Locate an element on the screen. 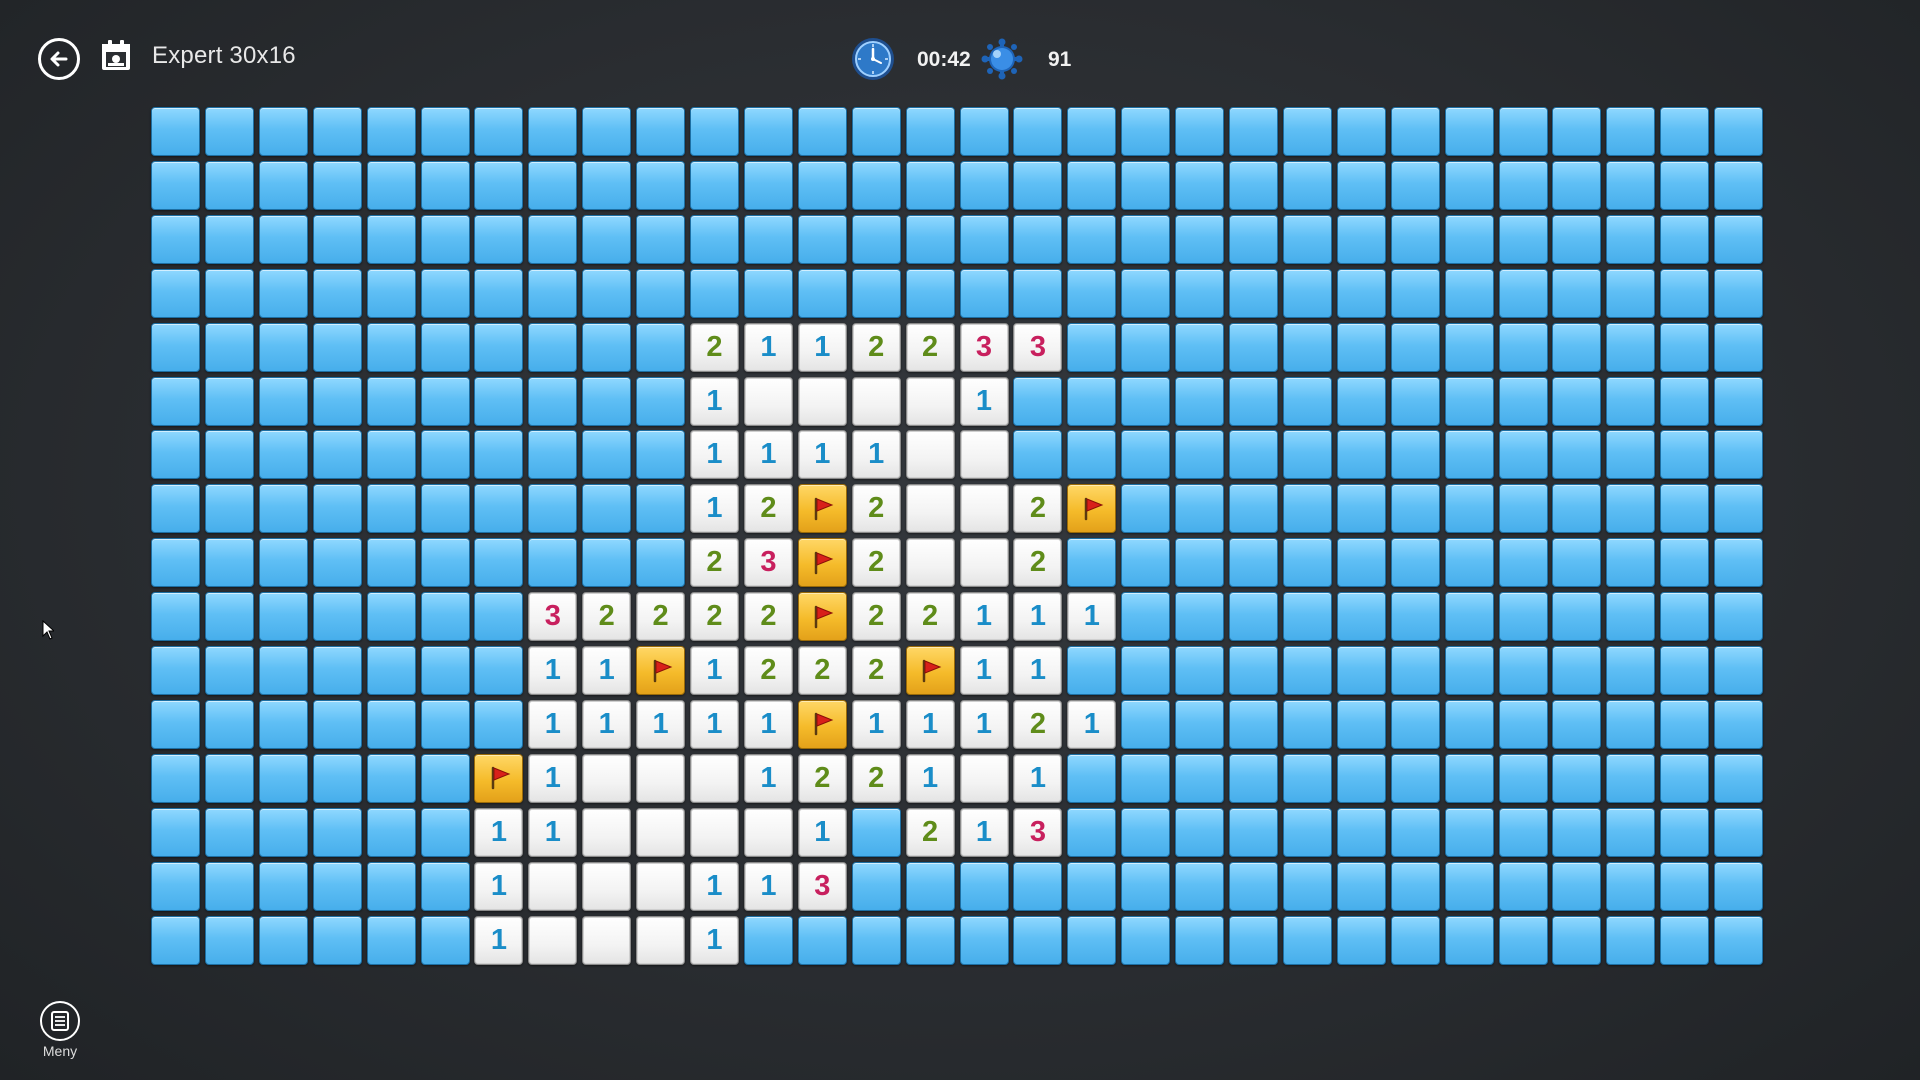 Image resolution: width=1920 pixels, height=1080 pixels. flagged-tile is located at coordinates (822, 724).